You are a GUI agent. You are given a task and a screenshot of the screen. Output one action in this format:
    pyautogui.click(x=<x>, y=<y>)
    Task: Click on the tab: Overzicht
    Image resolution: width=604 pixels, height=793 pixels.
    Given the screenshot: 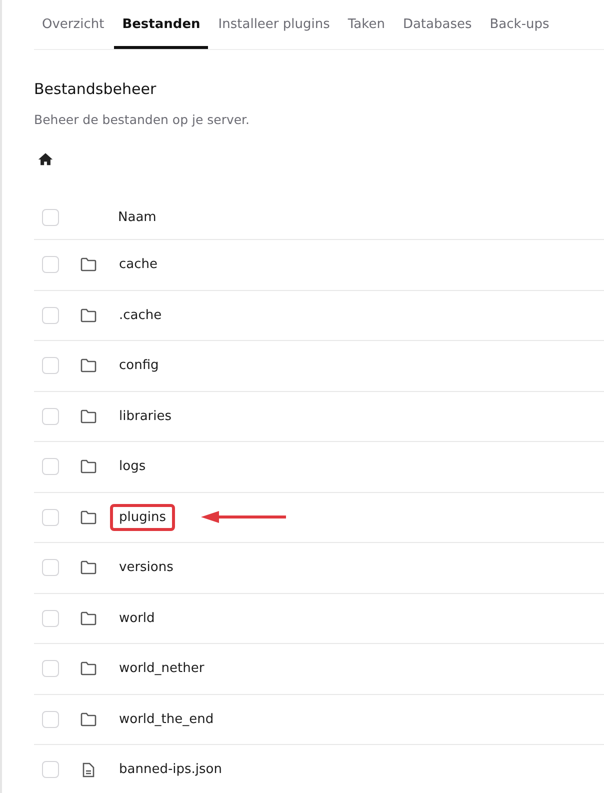 What is the action you would take?
    pyautogui.click(x=73, y=24)
    